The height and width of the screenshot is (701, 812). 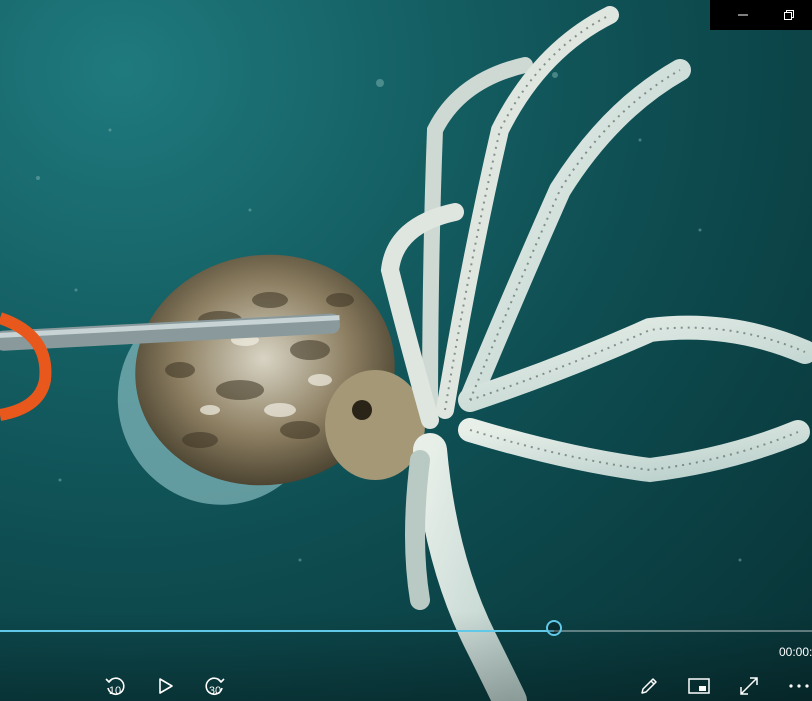 I want to click on more-options-button, so click(x=798, y=686).